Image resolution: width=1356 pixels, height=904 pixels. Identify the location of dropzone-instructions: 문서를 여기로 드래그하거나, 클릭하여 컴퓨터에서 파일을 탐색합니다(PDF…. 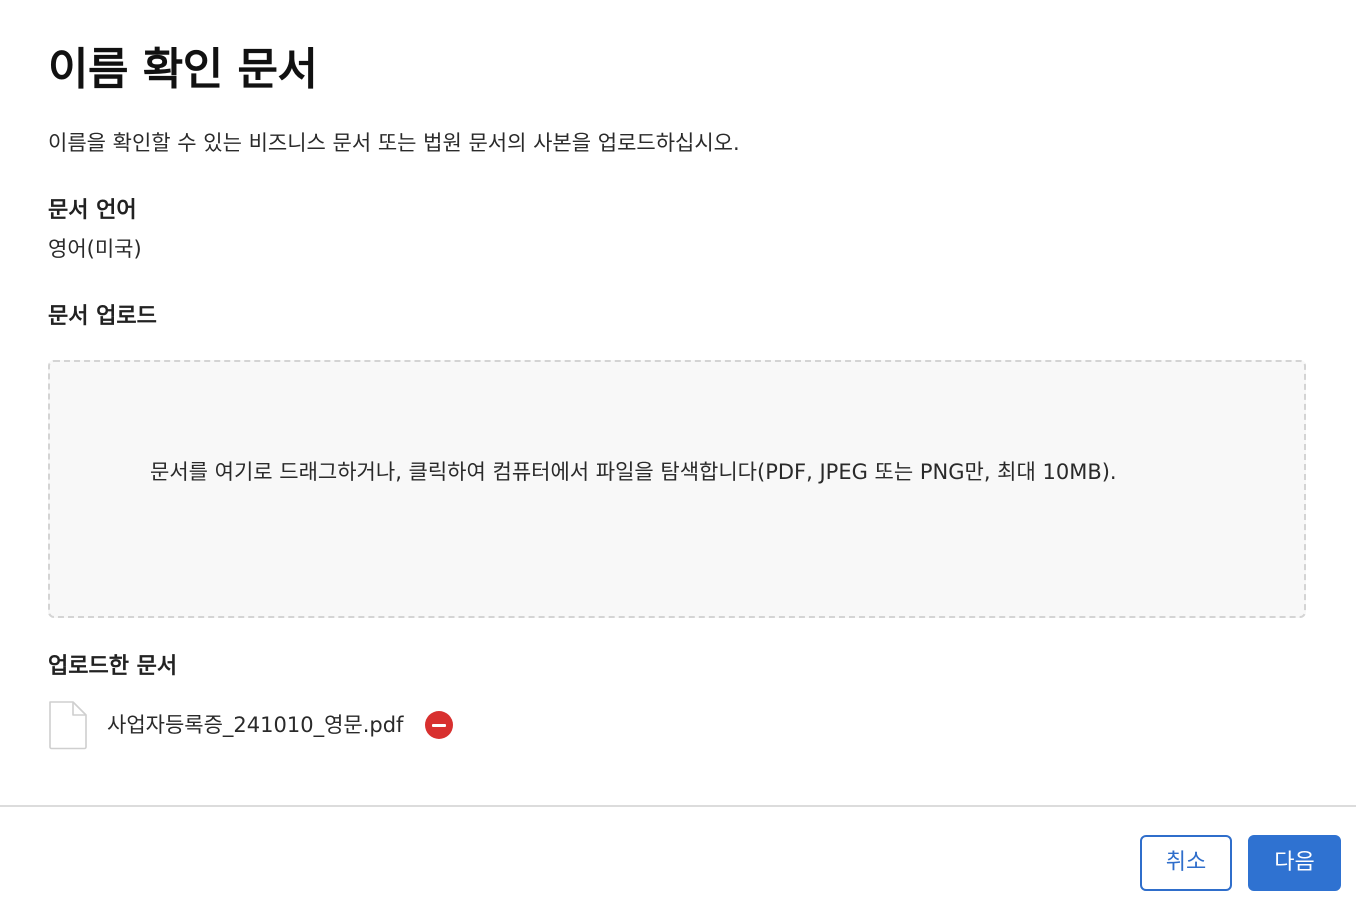
(633, 472).